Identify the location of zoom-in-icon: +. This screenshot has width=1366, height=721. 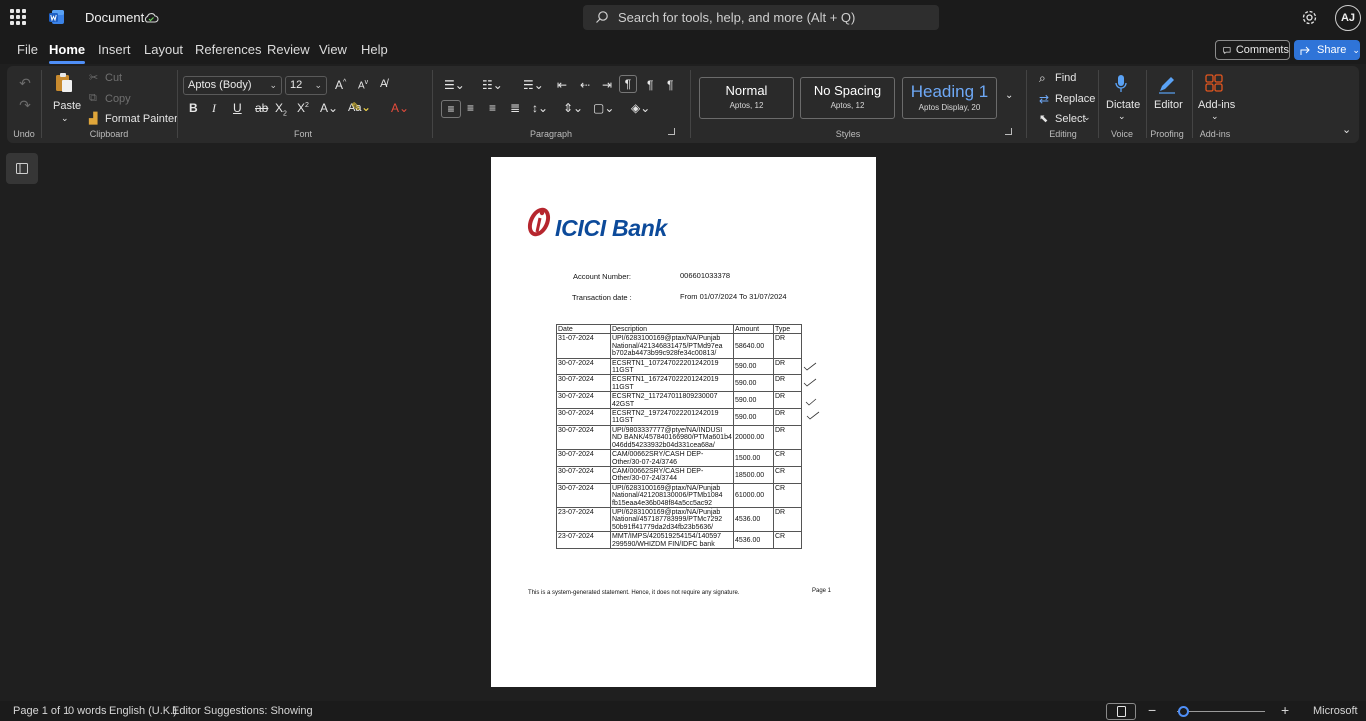
(1285, 710).